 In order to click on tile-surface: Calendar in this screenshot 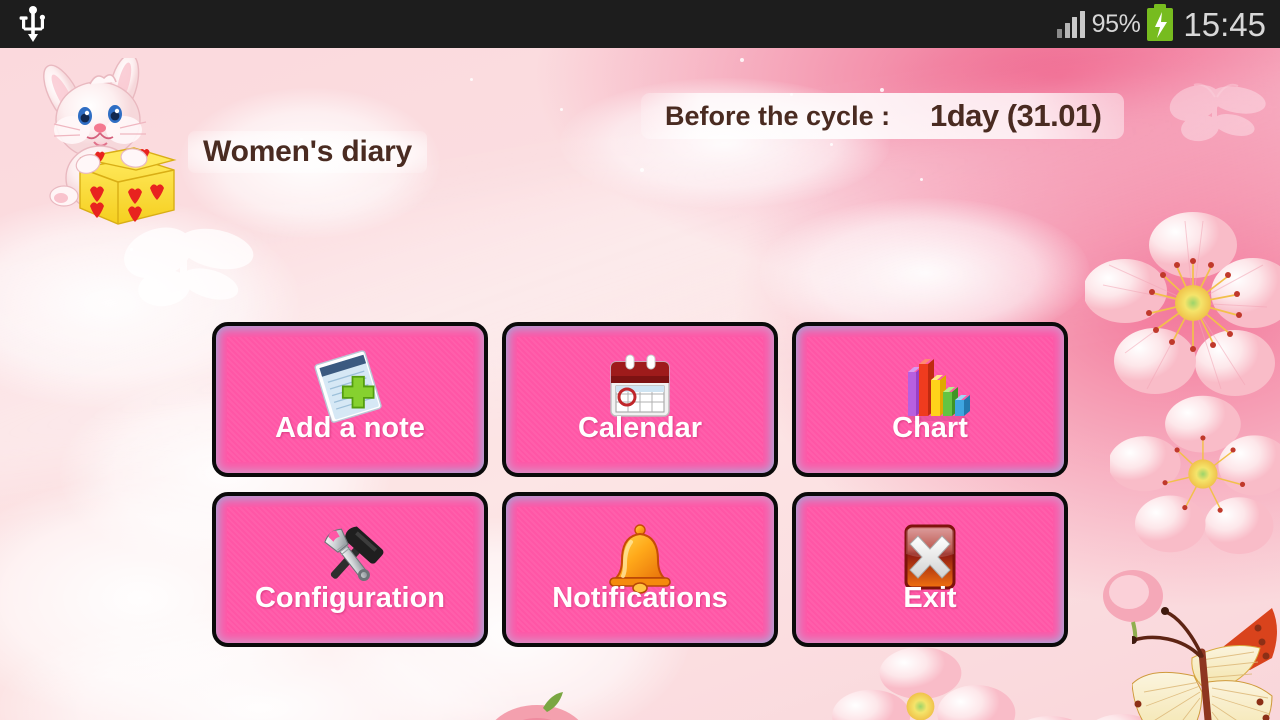, I will do `click(640, 399)`.